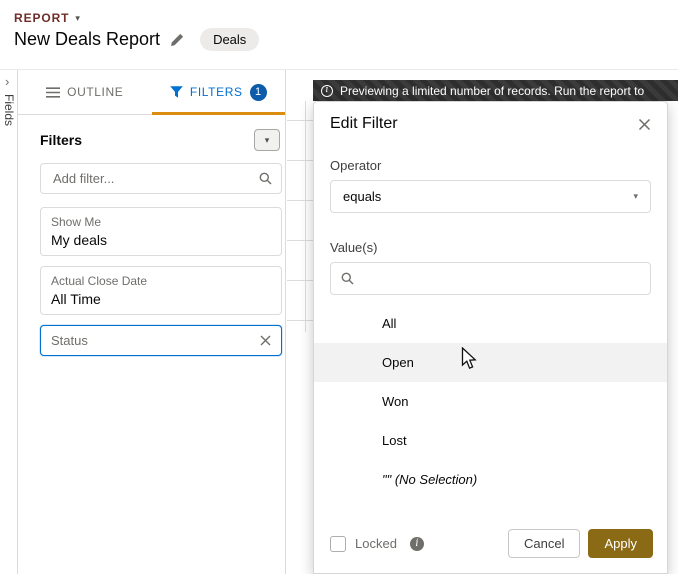 The image size is (678, 574). Describe the element at coordinates (356, 165) in the screenshot. I see `operator-label: Operator` at that location.